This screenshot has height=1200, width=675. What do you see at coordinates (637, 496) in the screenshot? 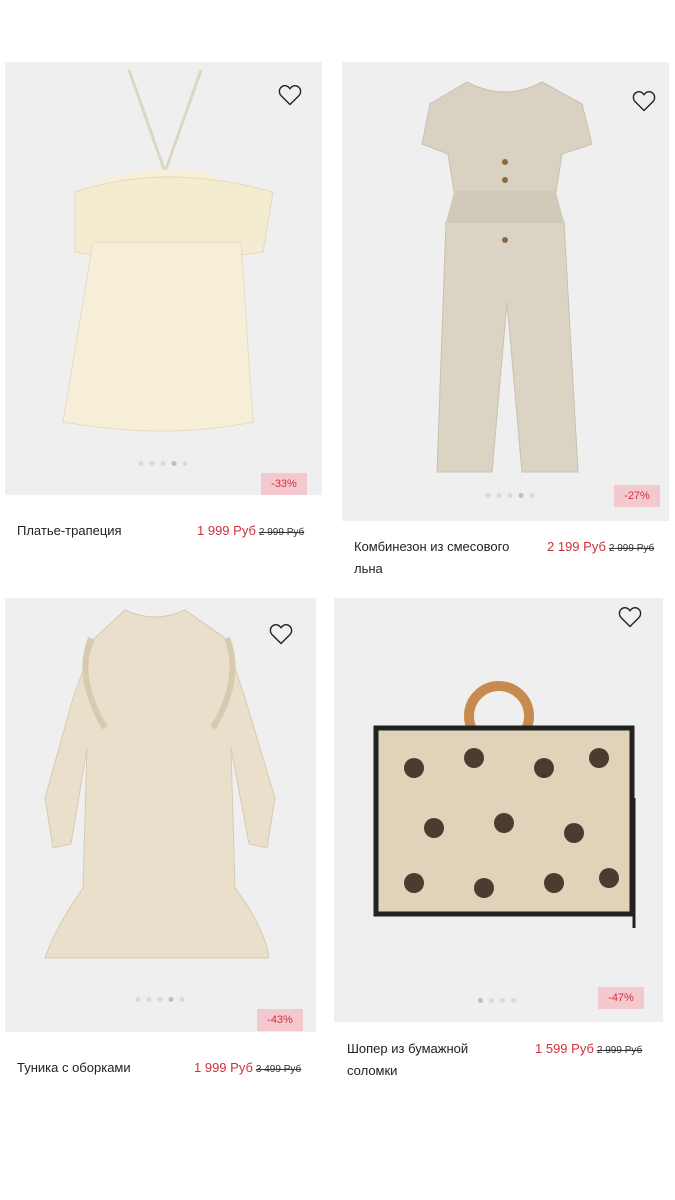
I see `discount-badge: -27%` at bounding box center [637, 496].